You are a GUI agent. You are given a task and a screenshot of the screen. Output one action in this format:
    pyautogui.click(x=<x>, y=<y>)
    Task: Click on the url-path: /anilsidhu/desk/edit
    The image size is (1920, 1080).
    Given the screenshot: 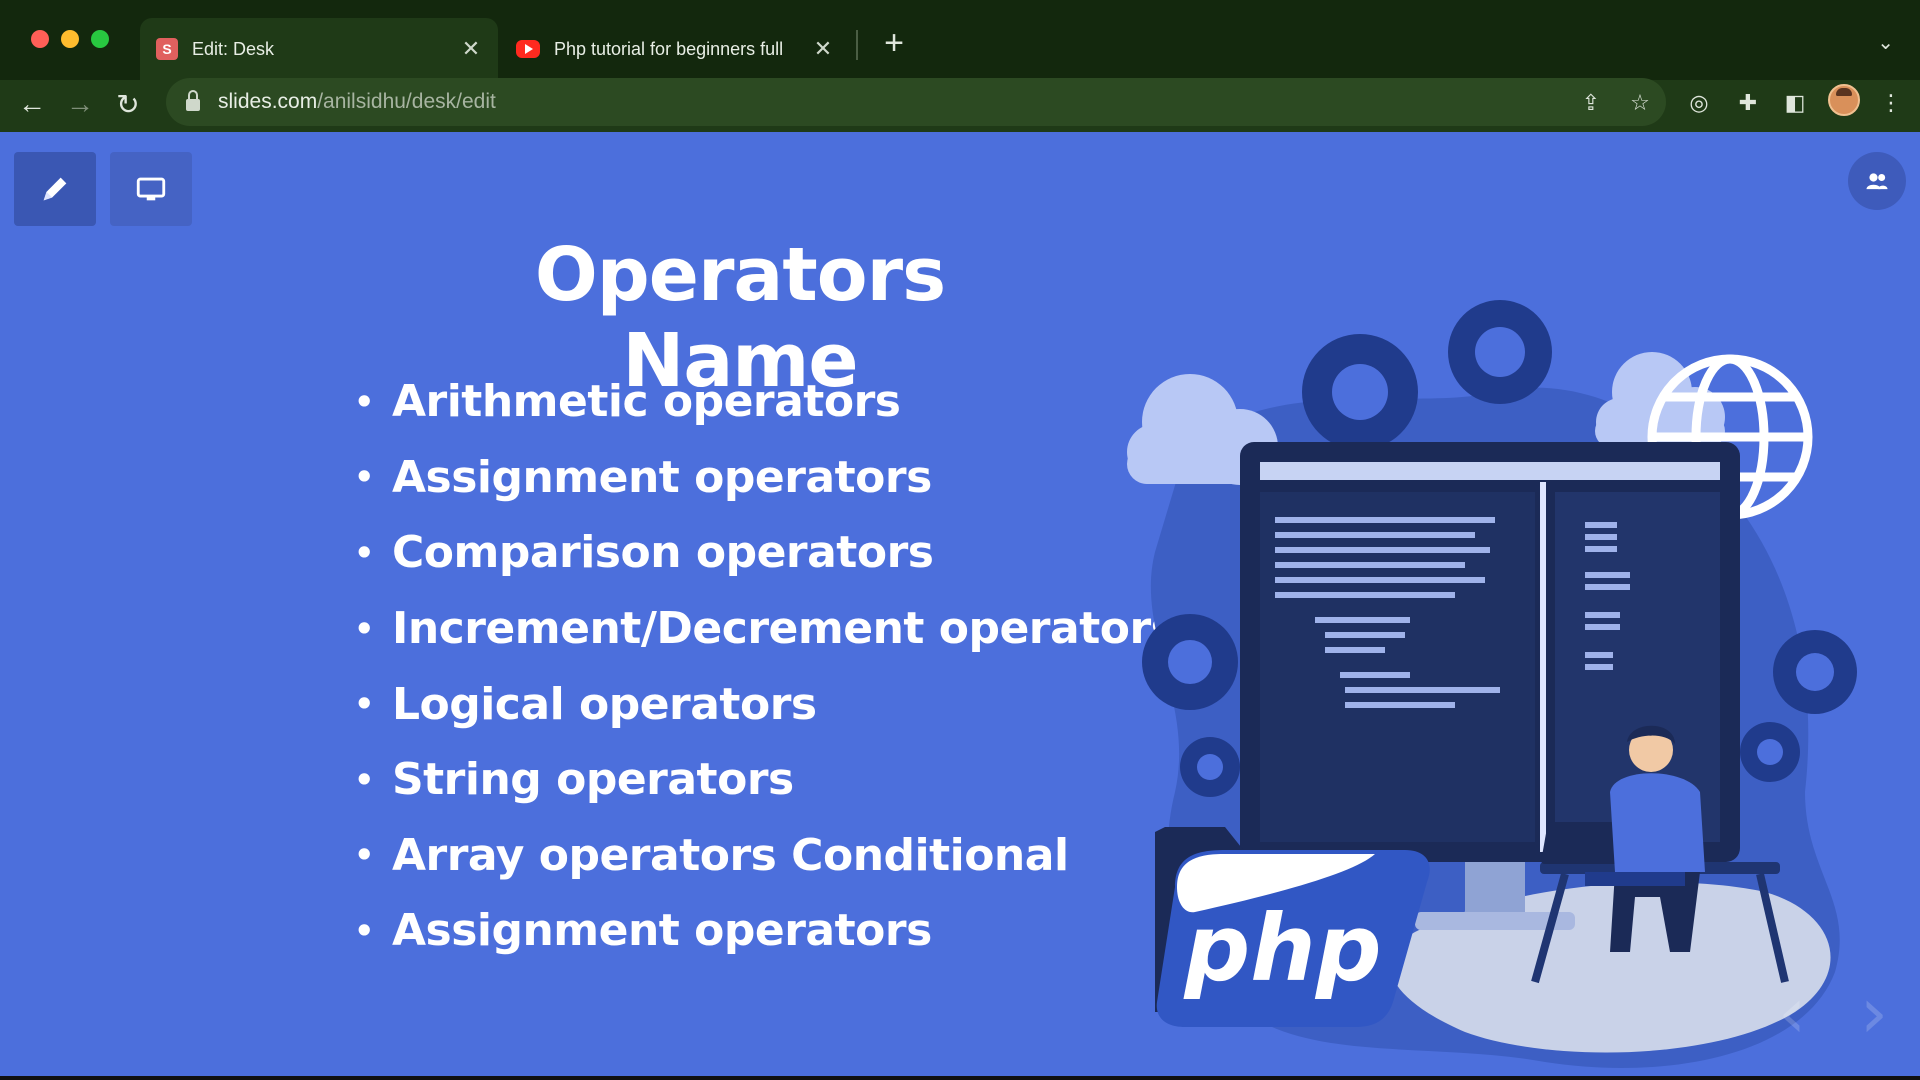 What is the action you would take?
    pyautogui.click(x=406, y=101)
    